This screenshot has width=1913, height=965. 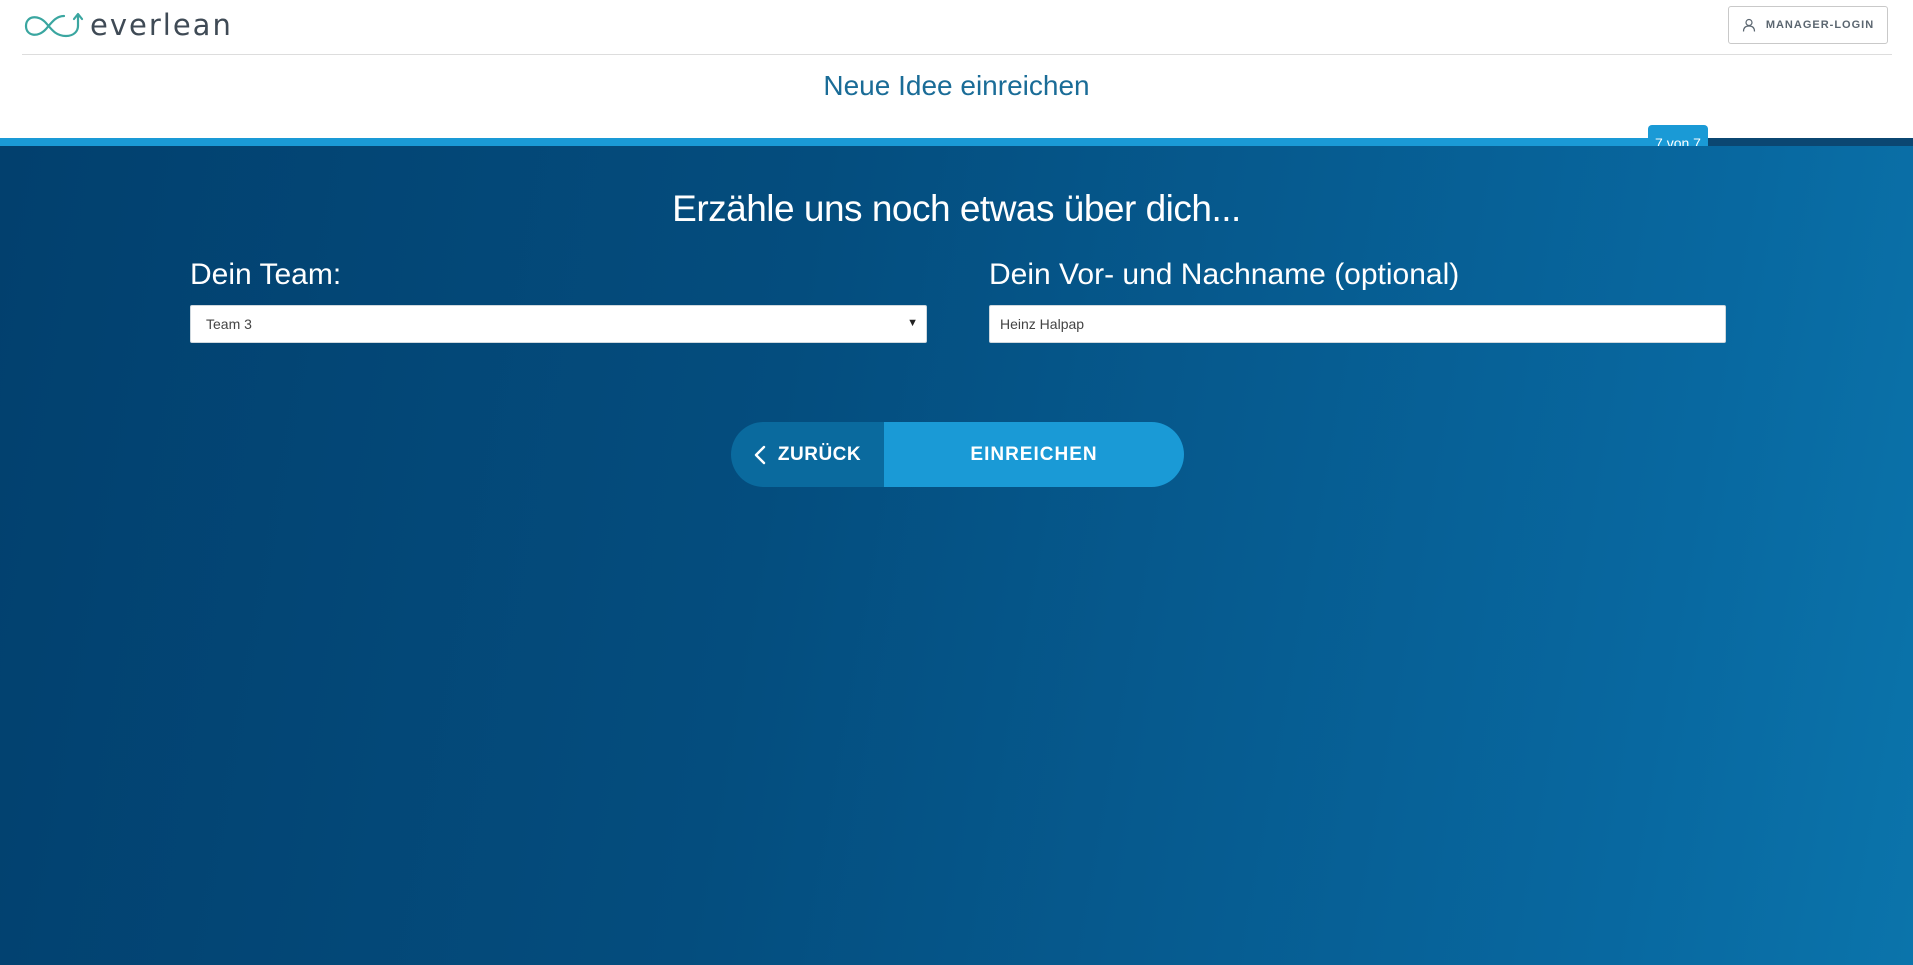 I want to click on back-button: ZURÜCK, so click(x=807, y=454).